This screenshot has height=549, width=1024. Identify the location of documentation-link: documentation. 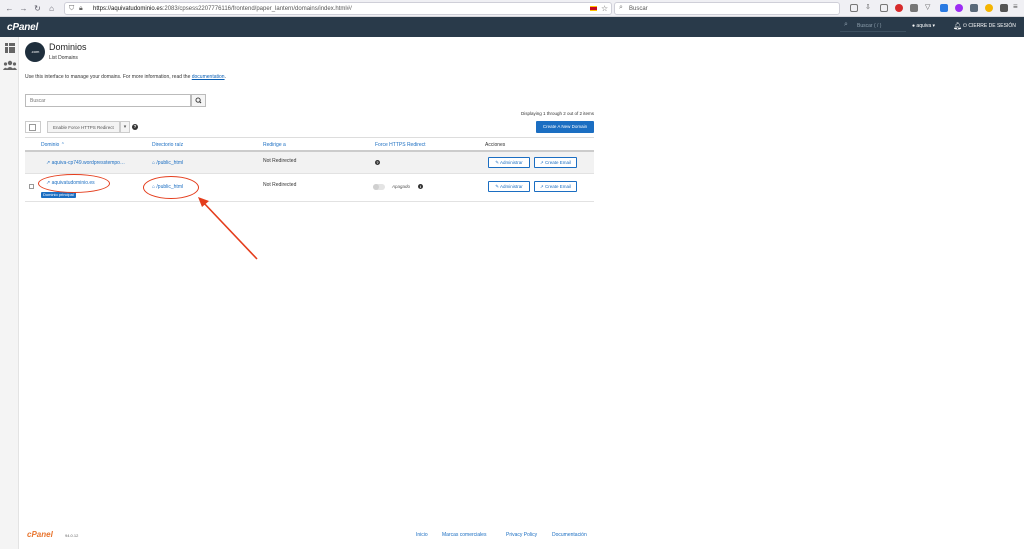
(208, 77).